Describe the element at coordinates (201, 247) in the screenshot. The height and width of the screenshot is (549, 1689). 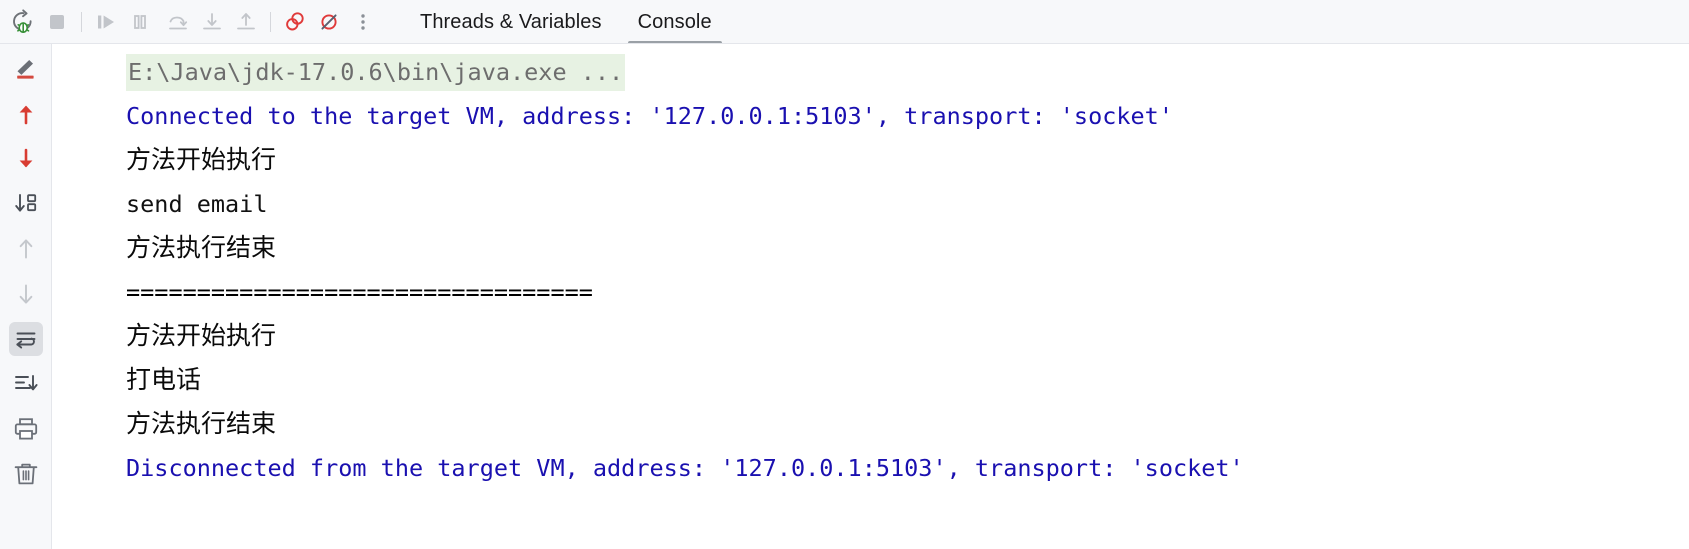
I see `console-line-method-end-1: 方法执行结束` at that location.